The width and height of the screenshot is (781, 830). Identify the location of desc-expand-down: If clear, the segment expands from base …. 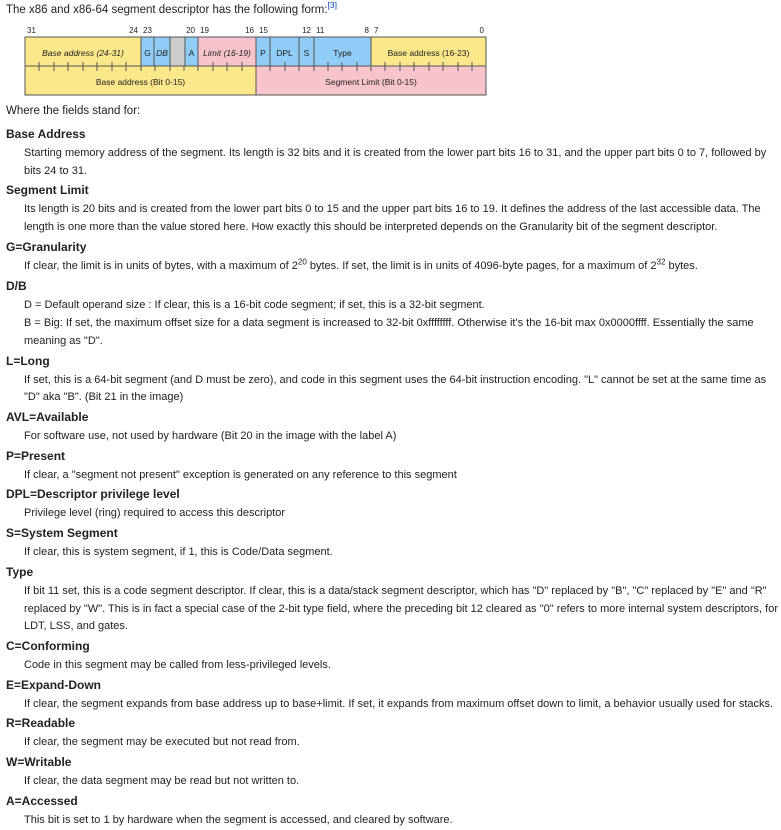
(399, 703).